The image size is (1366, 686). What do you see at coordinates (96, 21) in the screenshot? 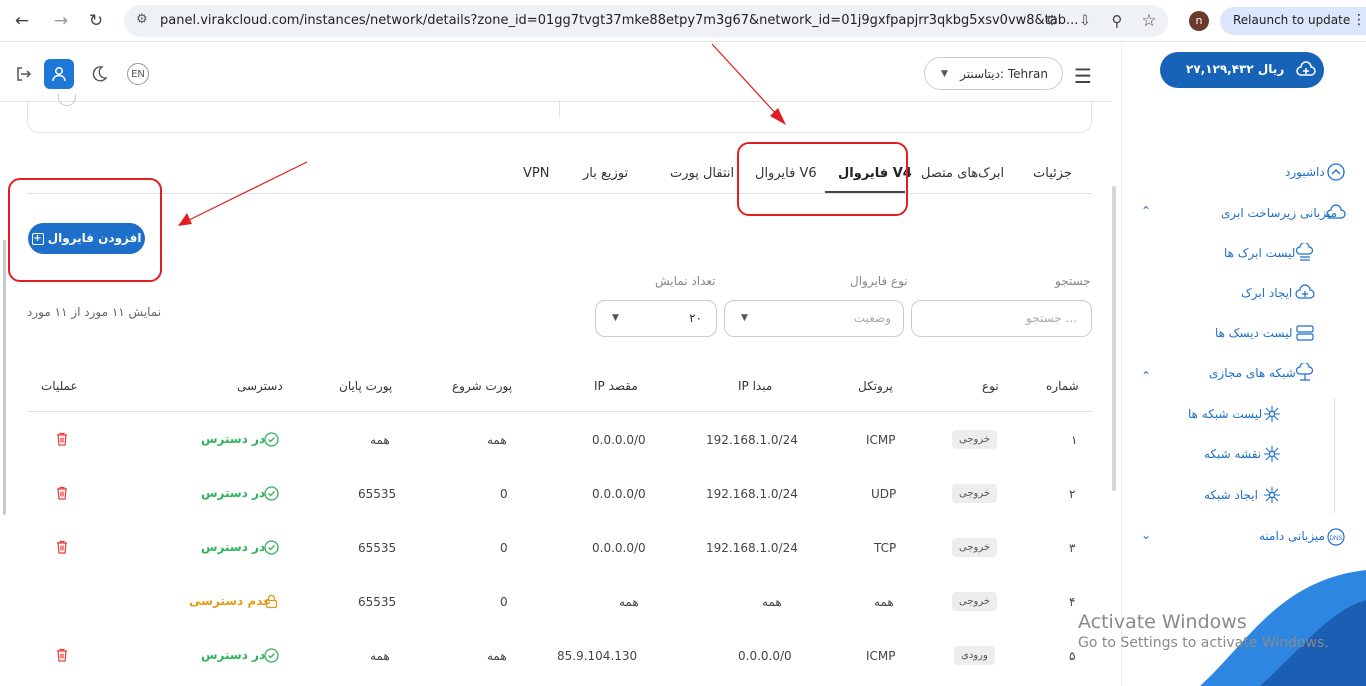
I see `reload-icon: ↻` at bounding box center [96, 21].